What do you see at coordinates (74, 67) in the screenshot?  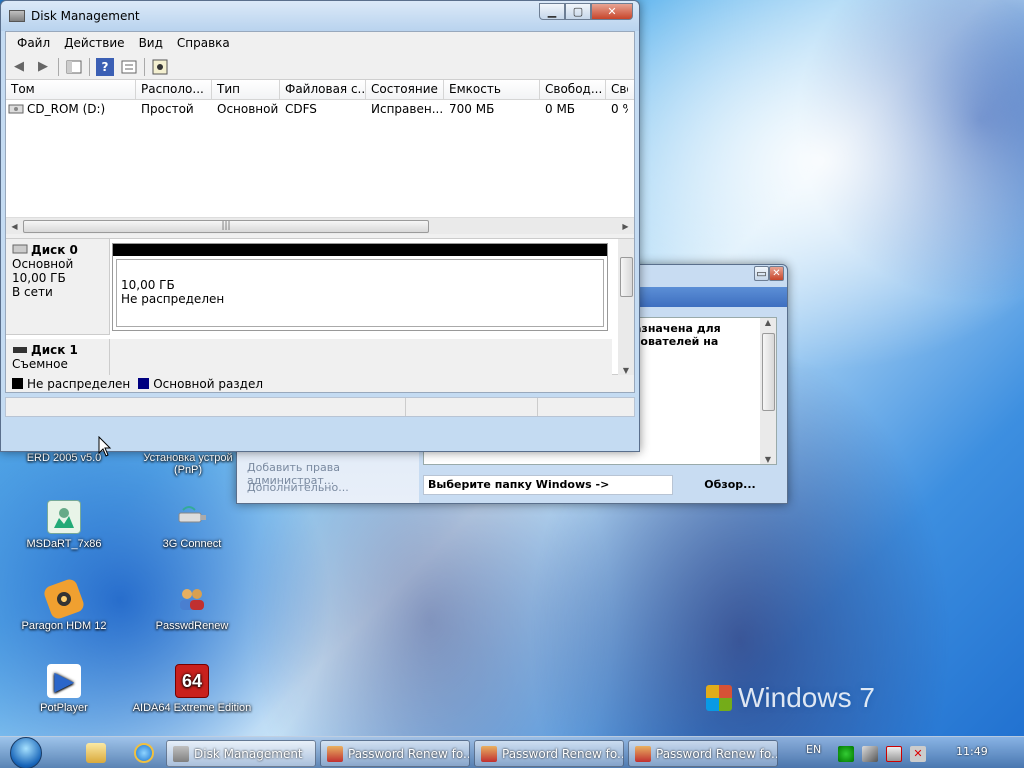 I see `show-hide-tree-icon` at bounding box center [74, 67].